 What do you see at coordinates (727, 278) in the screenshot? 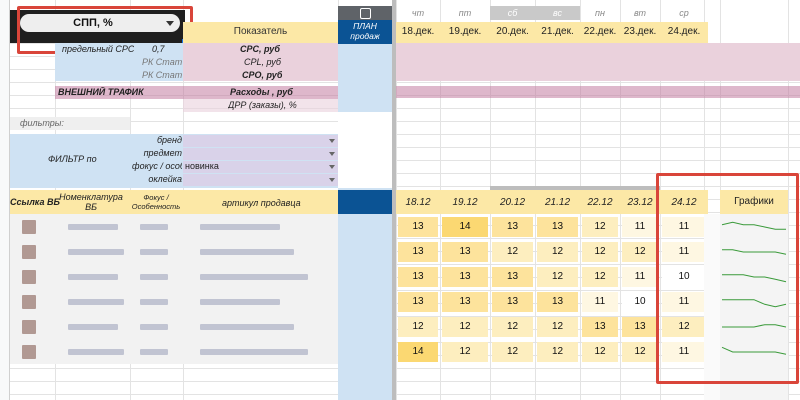
I see `annotation-box-charts` at bounding box center [727, 278].